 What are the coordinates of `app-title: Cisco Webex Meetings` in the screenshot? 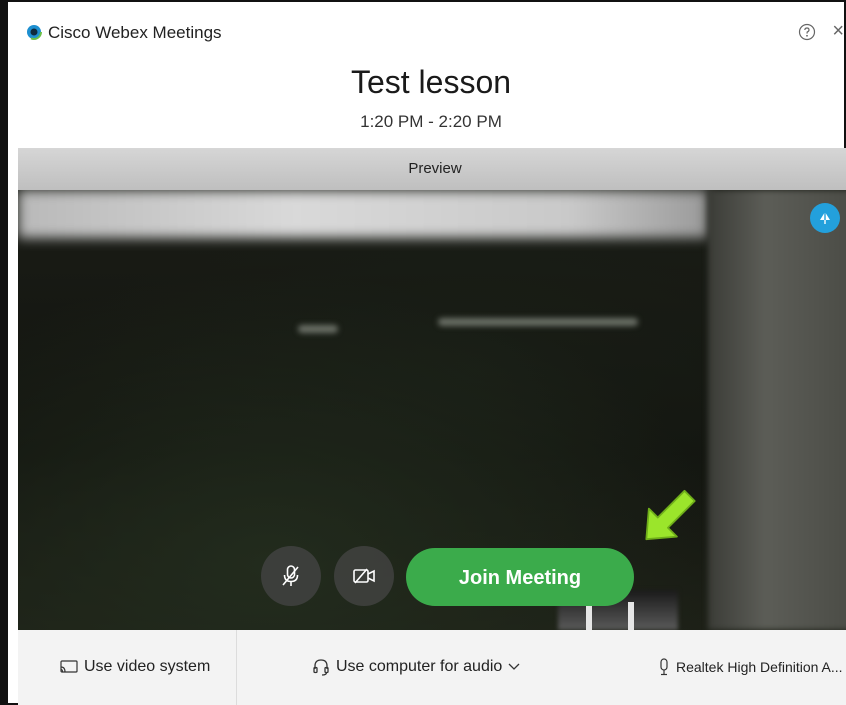 It's located at (135, 32).